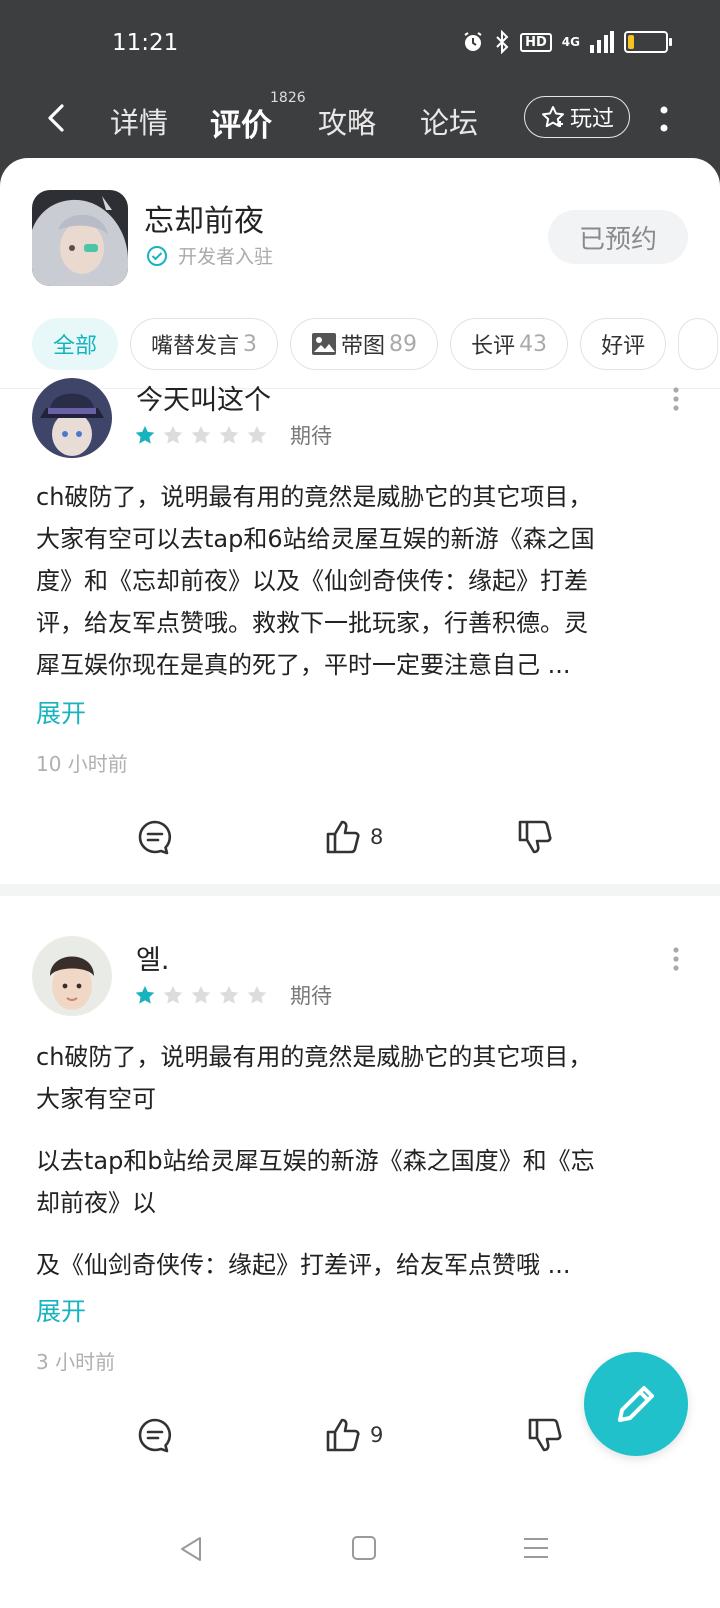 The height and width of the screenshot is (1608, 720). Describe the element at coordinates (361, 1182) in the screenshot. I see `review-paragraph: 以去tap和b站给灵犀互娱的新游《森之国度》和《忘 却前夜》以` at that location.